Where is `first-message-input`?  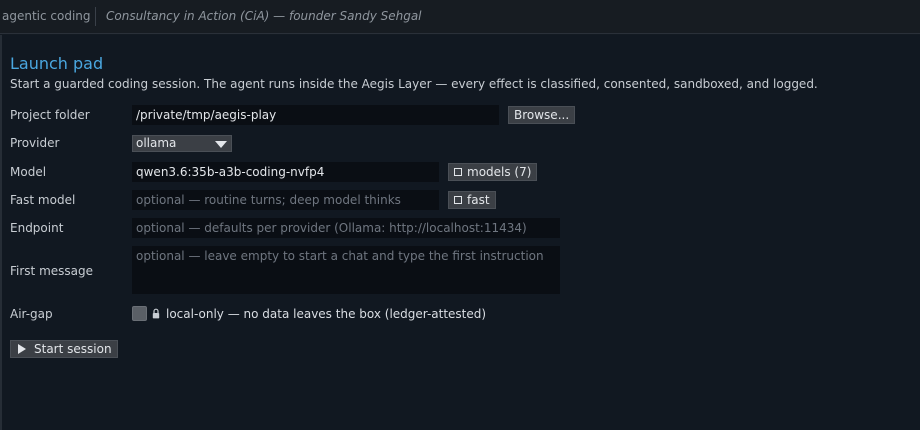
first-message-input is located at coordinates (346, 270).